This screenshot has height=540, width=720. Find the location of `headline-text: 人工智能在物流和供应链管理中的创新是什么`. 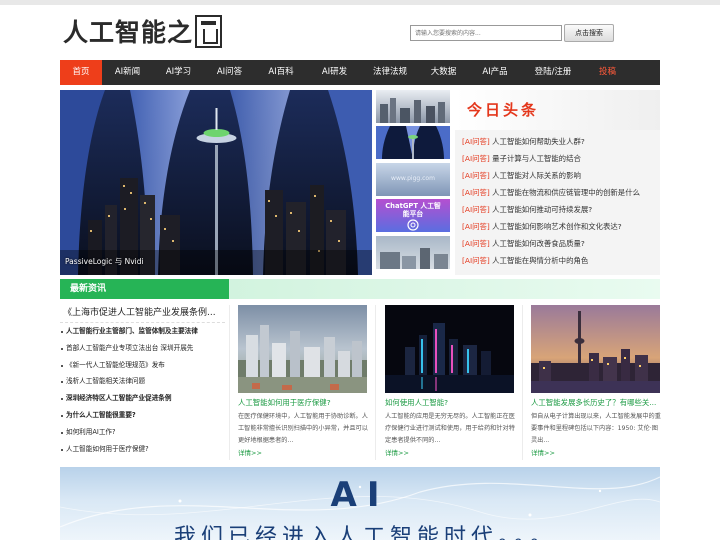

headline-text: 人工智能在物流和供应链管理中的创新是什么 is located at coordinates (566, 192).